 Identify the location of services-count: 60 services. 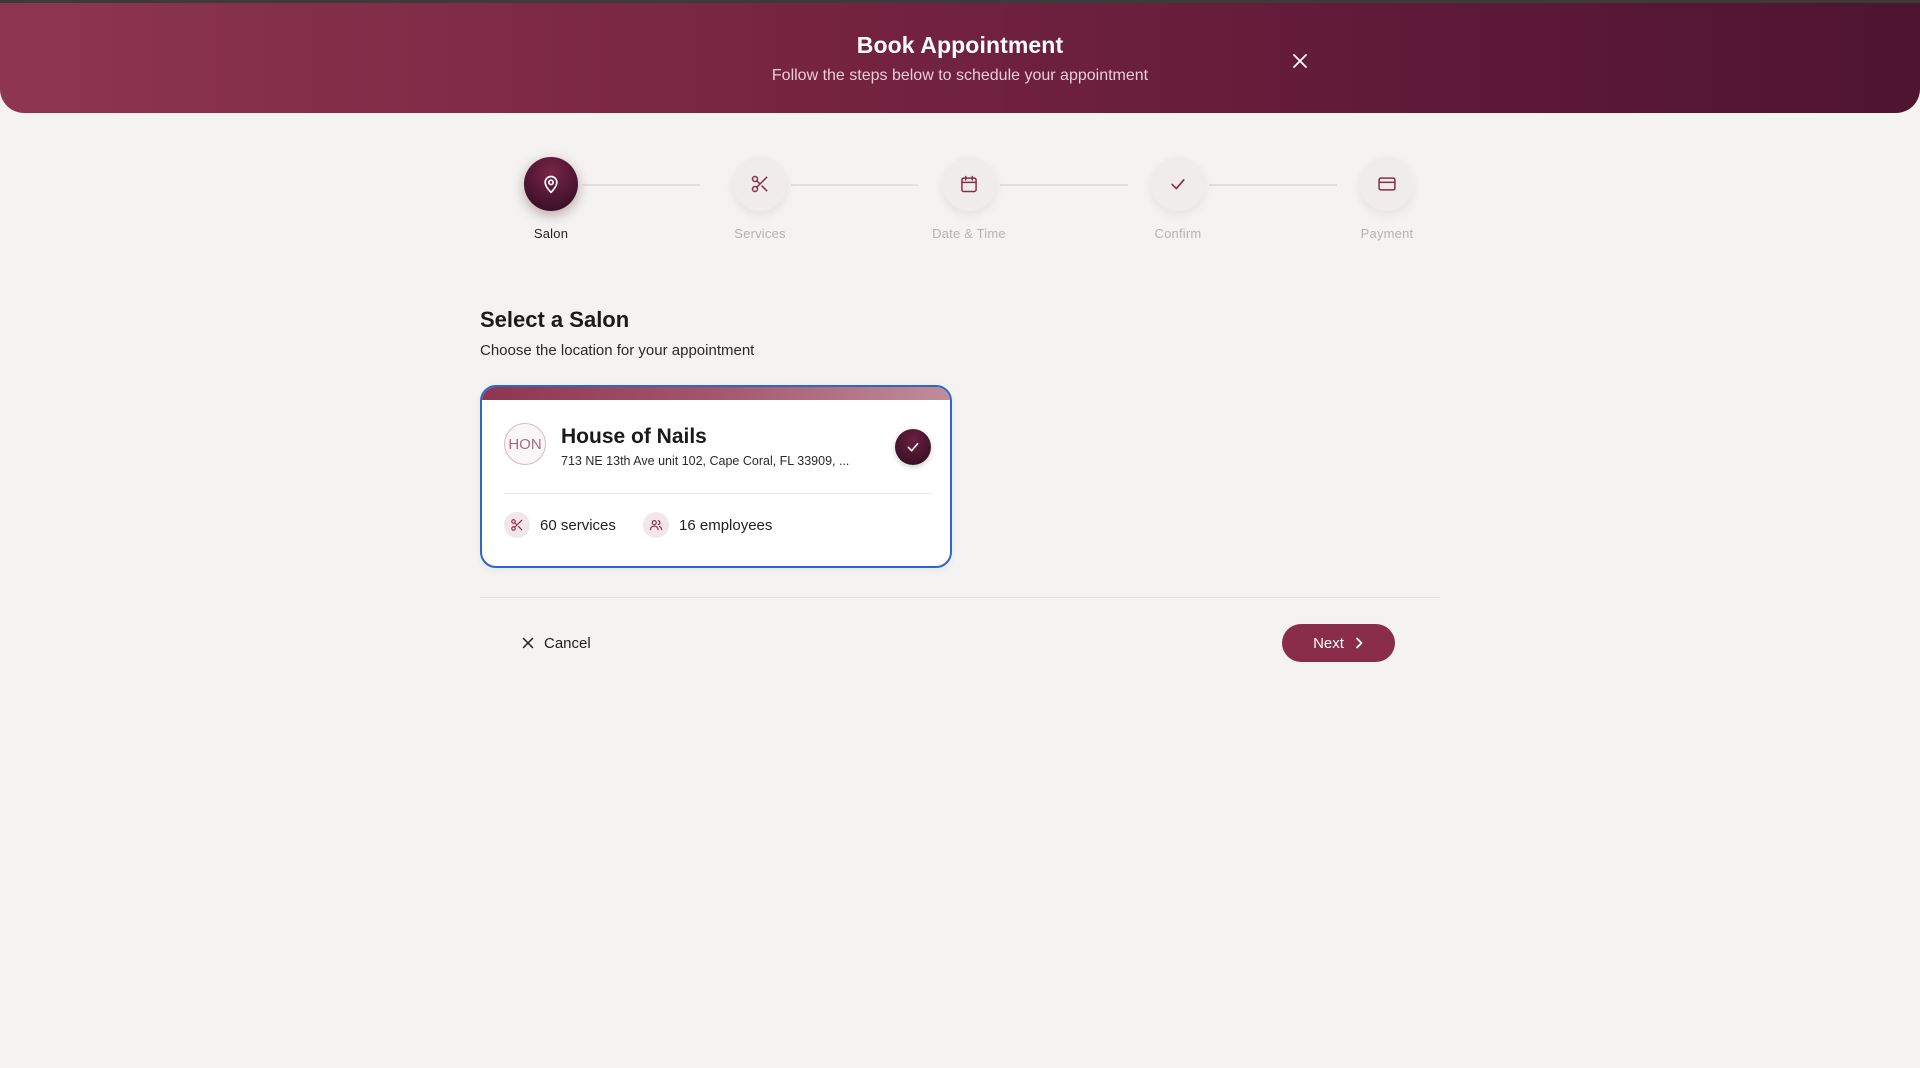
(560, 525).